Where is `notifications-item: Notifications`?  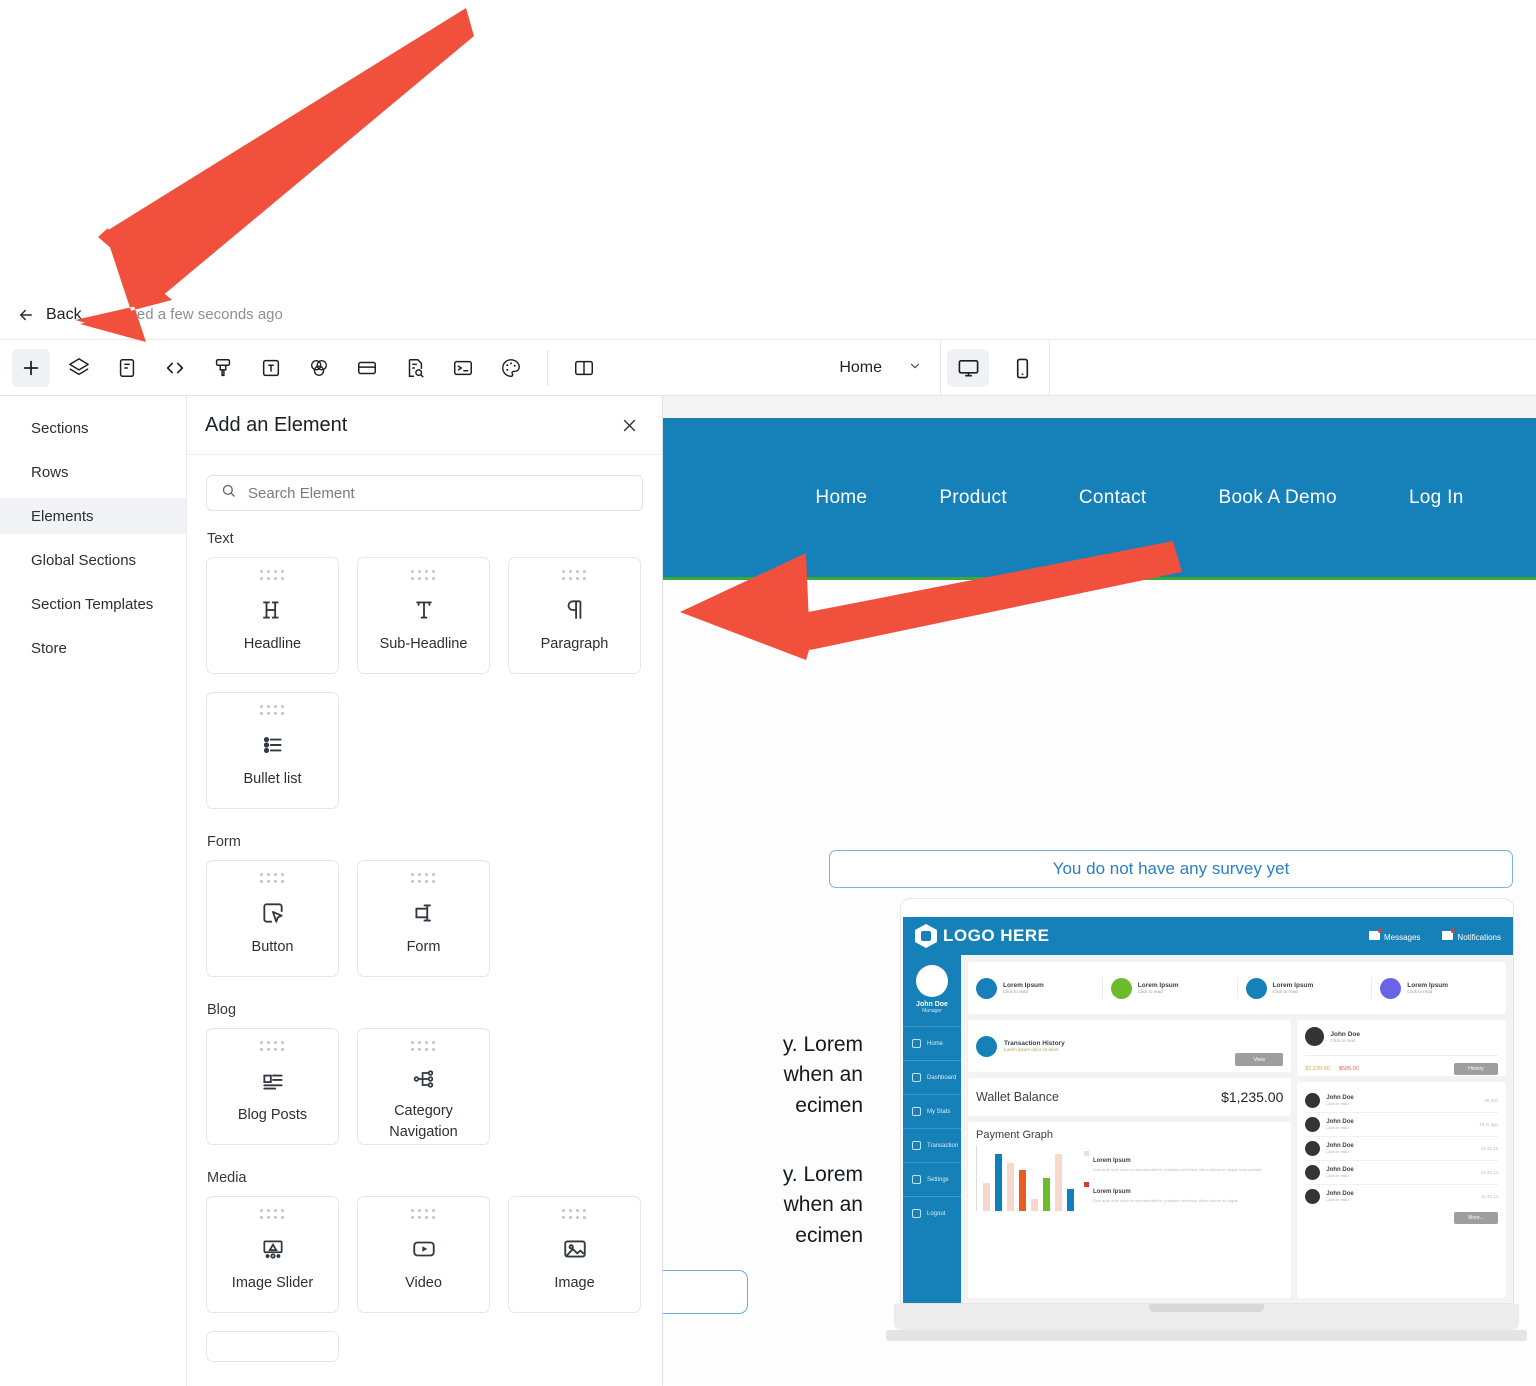 notifications-item: Notifications is located at coordinates (1471, 935).